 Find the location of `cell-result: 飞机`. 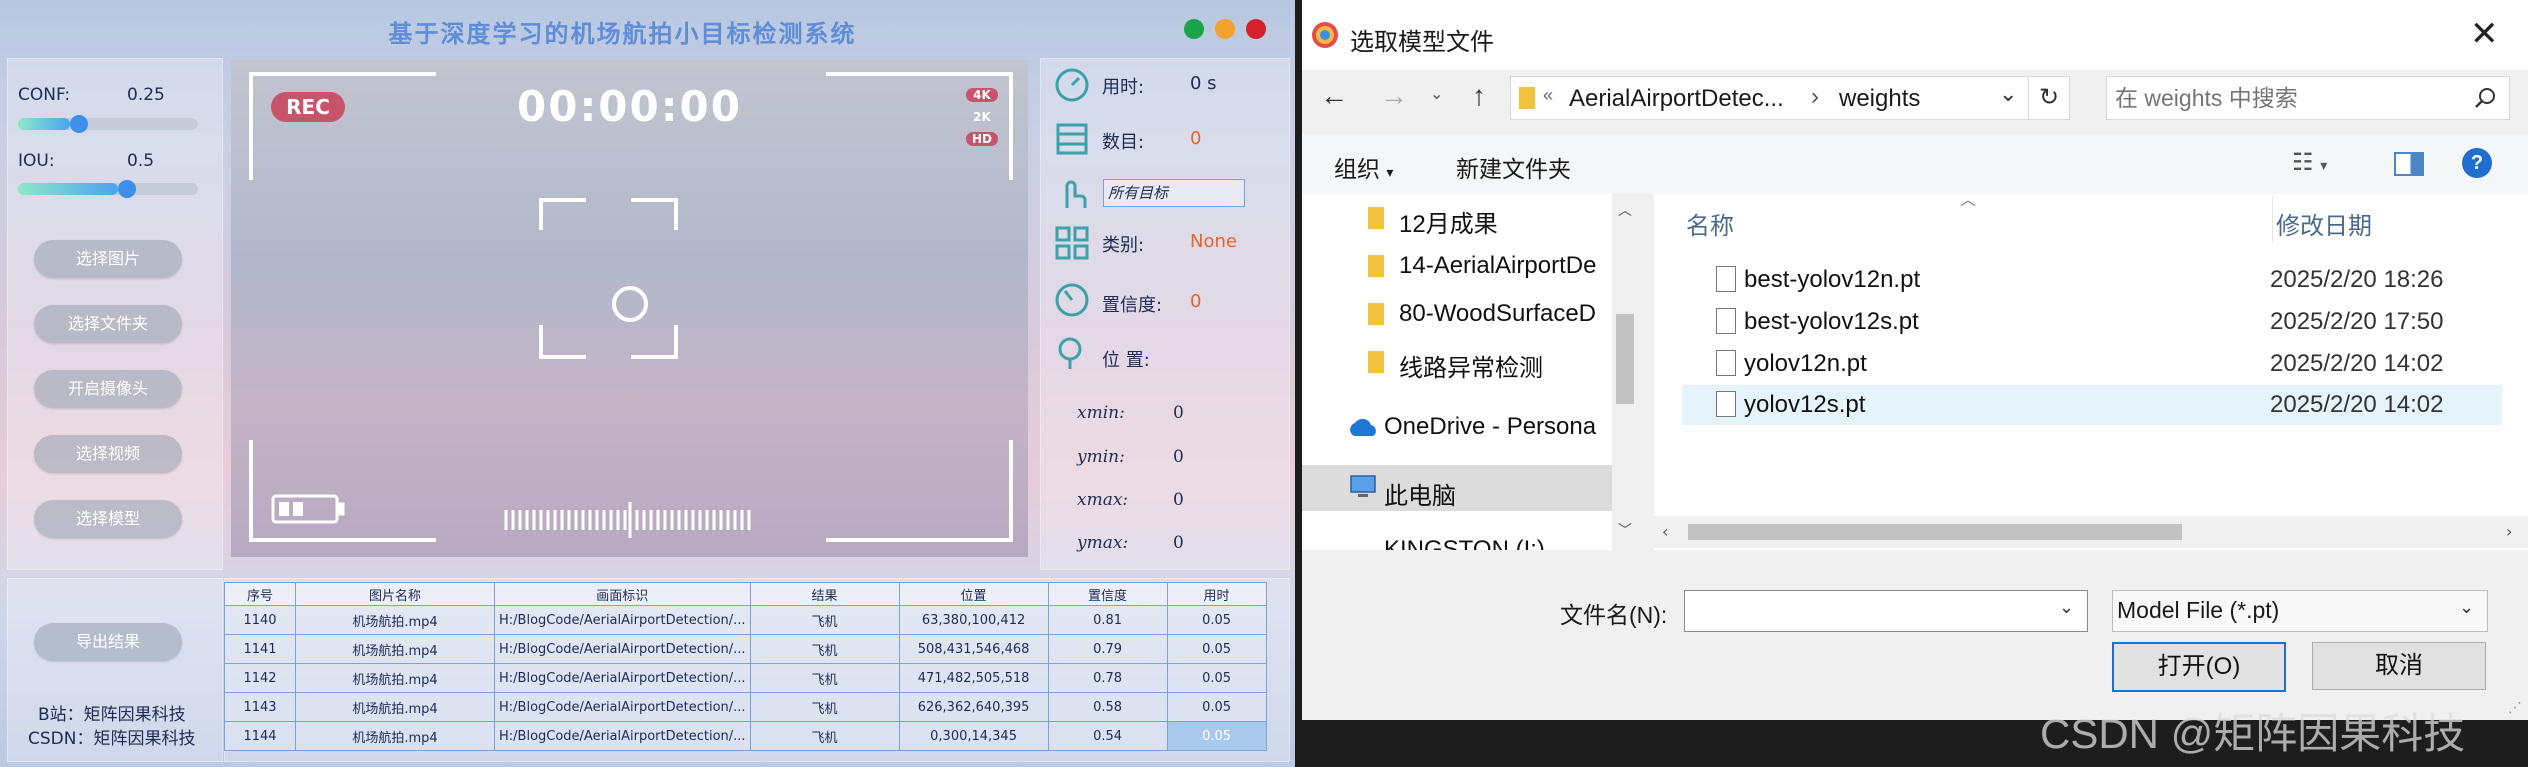

cell-result: 飞机 is located at coordinates (824, 649).